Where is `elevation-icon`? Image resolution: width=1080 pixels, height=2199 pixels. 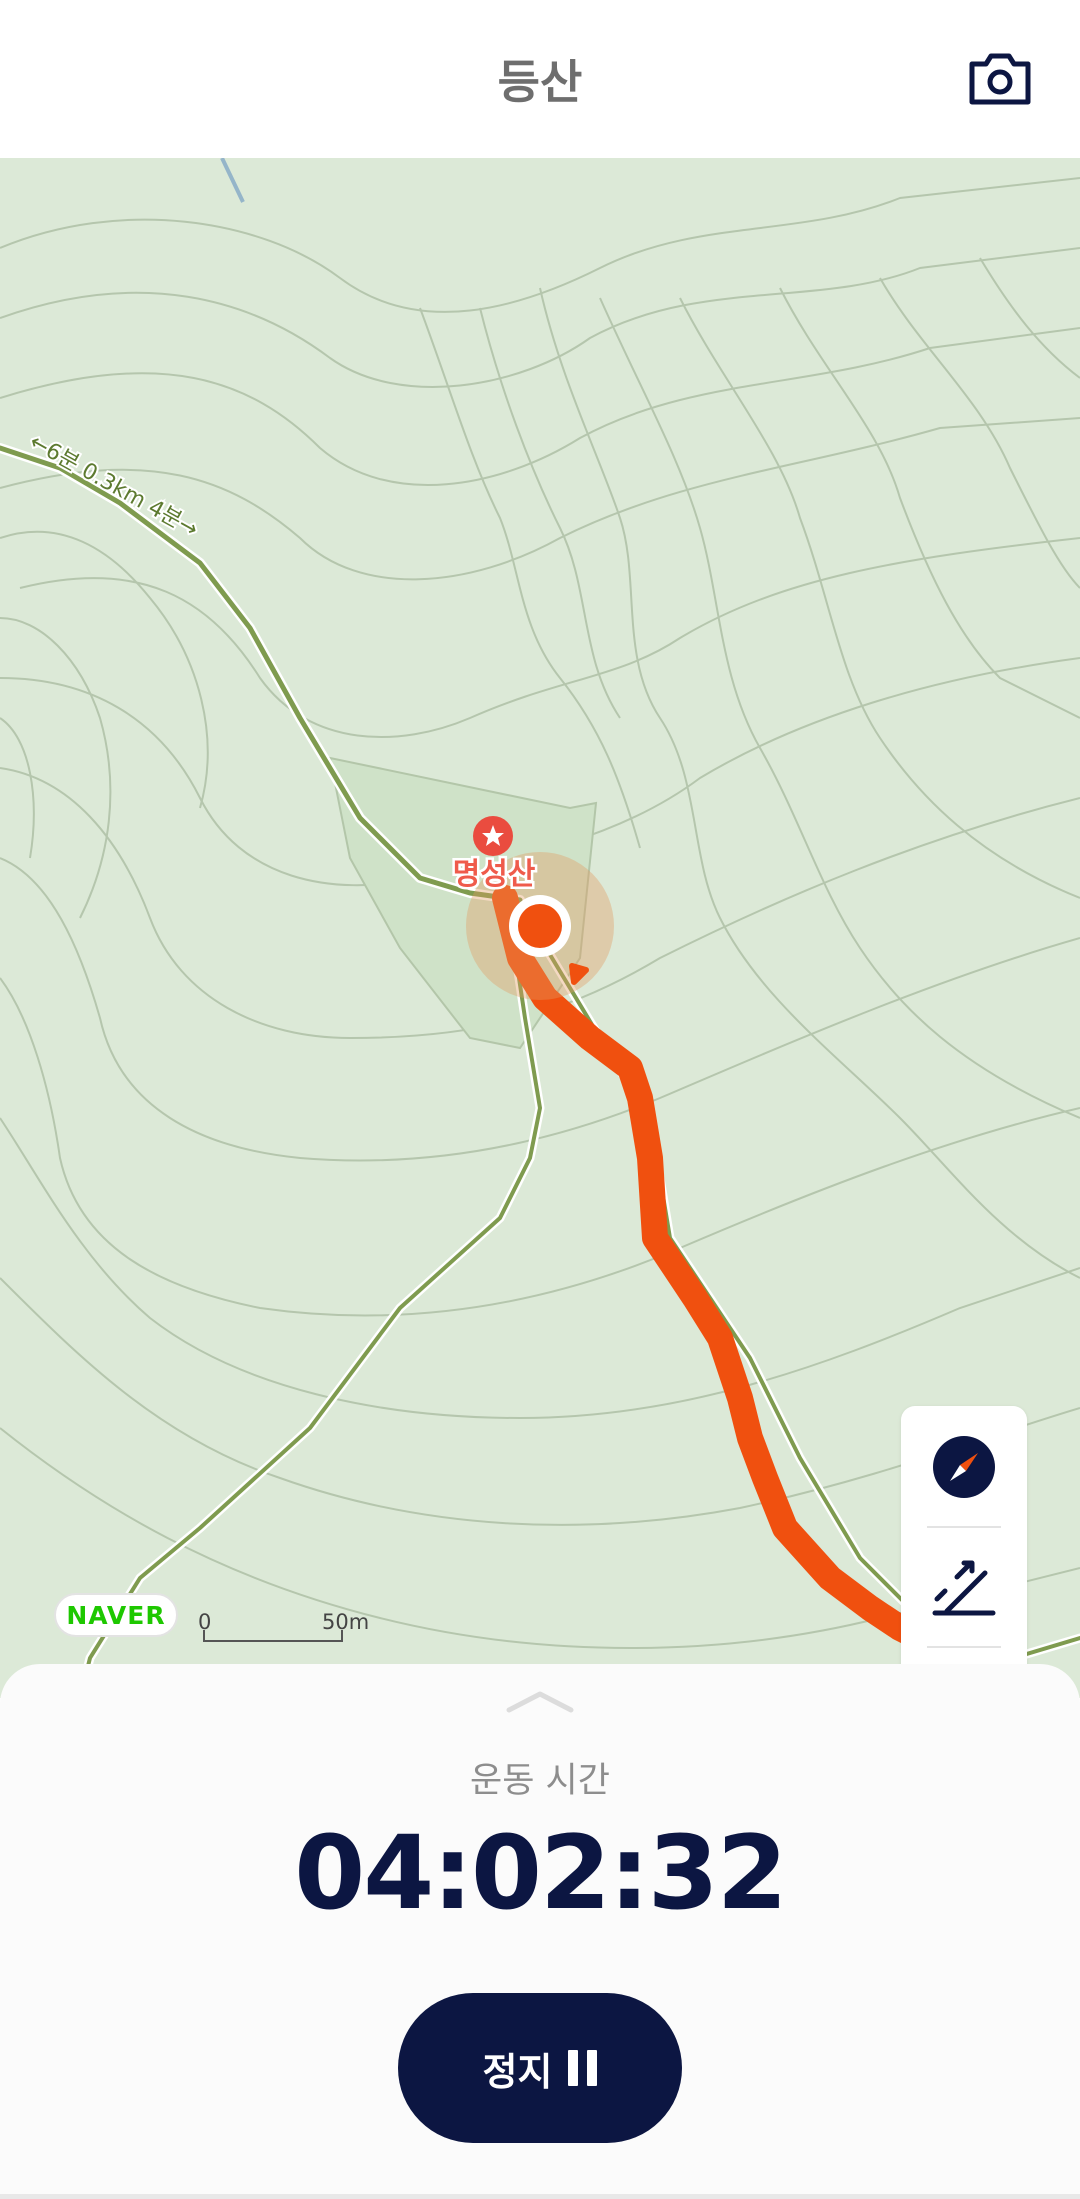
elevation-icon is located at coordinates (964, 1588).